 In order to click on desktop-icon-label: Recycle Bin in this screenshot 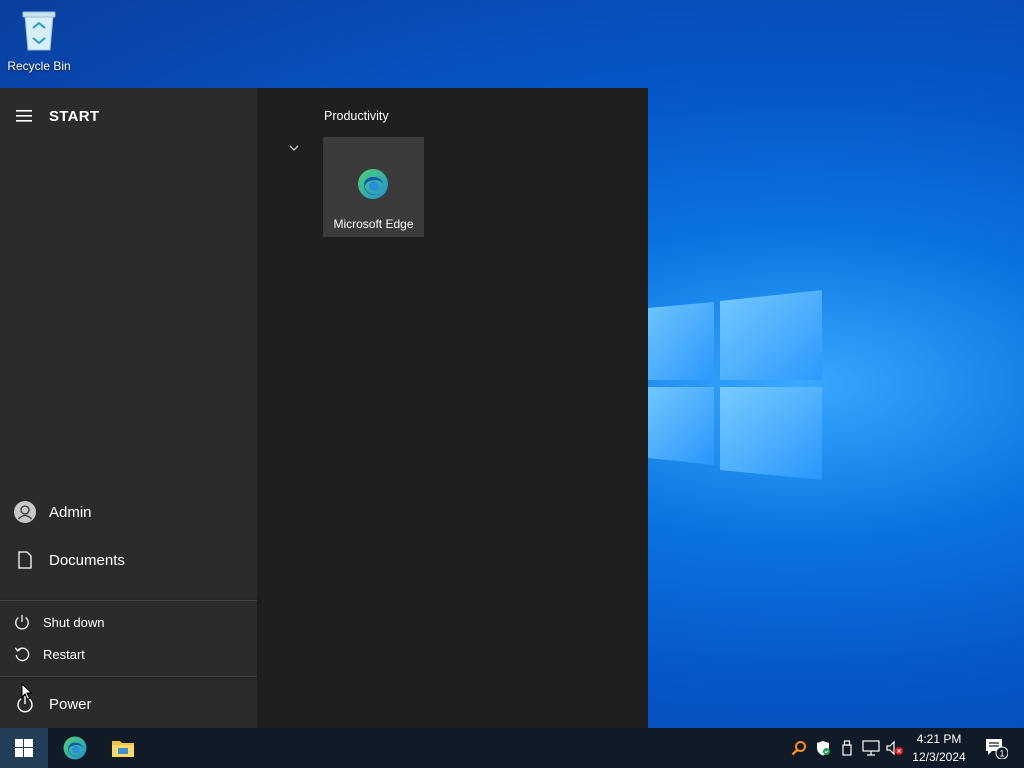, I will do `click(39, 66)`.